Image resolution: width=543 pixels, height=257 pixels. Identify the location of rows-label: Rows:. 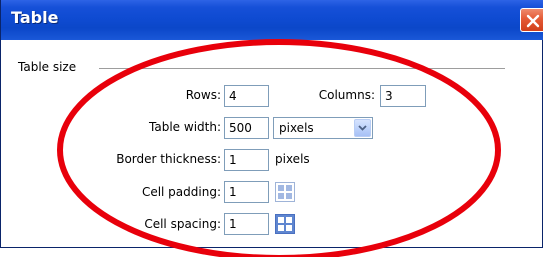
(203, 95).